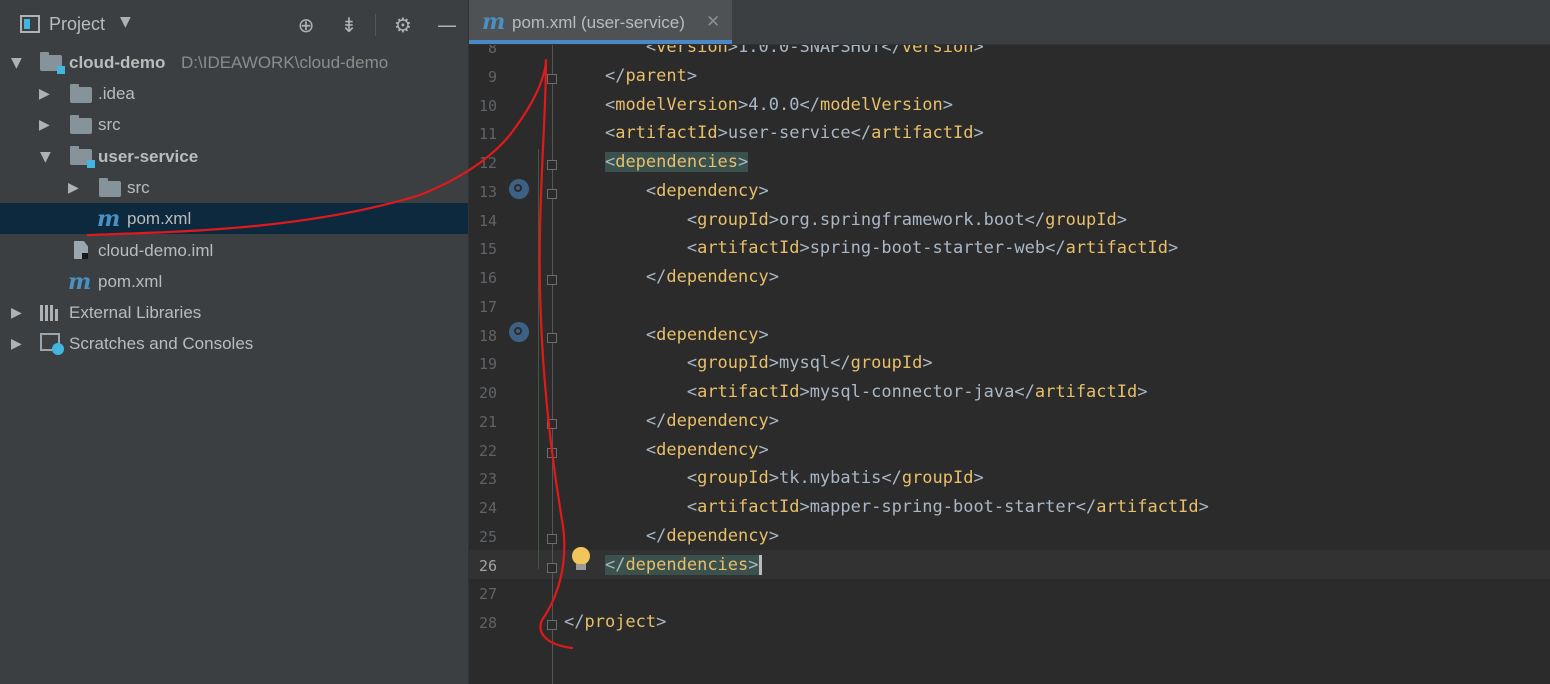 This screenshot has width=1550, height=684. I want to click on file-icon, so click(81, 250).